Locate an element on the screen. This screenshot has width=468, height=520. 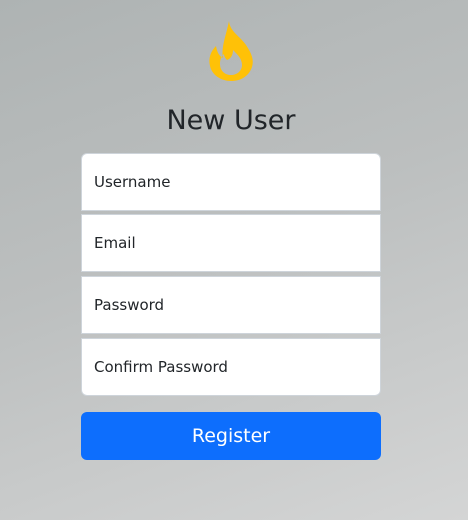
page-title: New User is located at coordinates (231, 120).